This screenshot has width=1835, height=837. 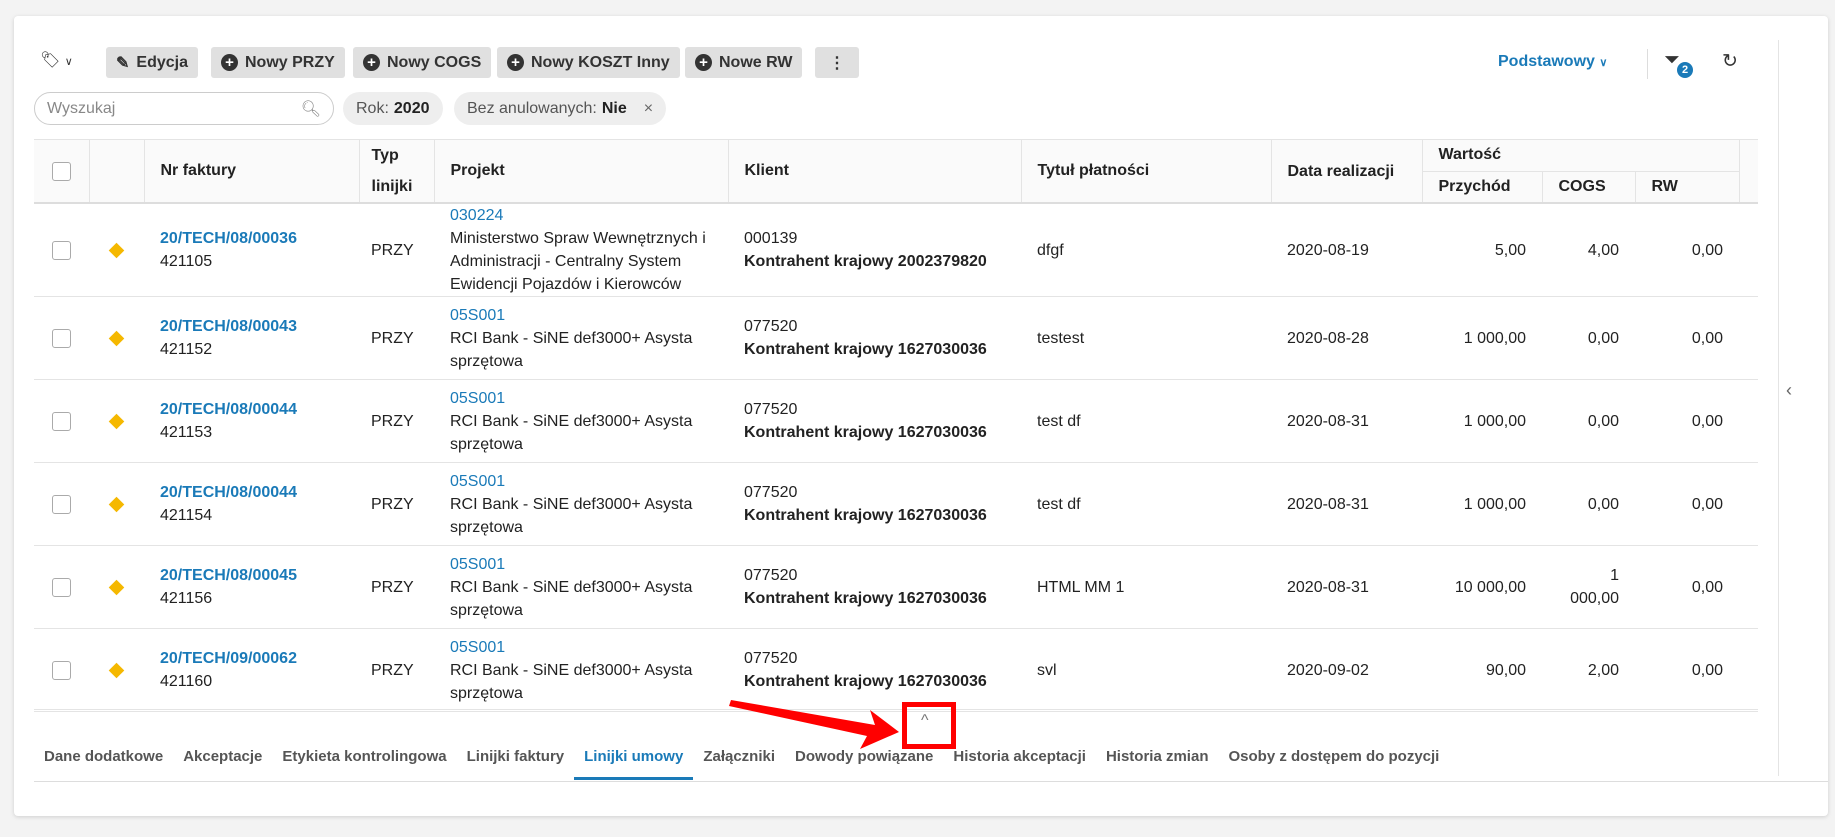 I want to click on payment-title: test df, so click(x=1146, y=504).